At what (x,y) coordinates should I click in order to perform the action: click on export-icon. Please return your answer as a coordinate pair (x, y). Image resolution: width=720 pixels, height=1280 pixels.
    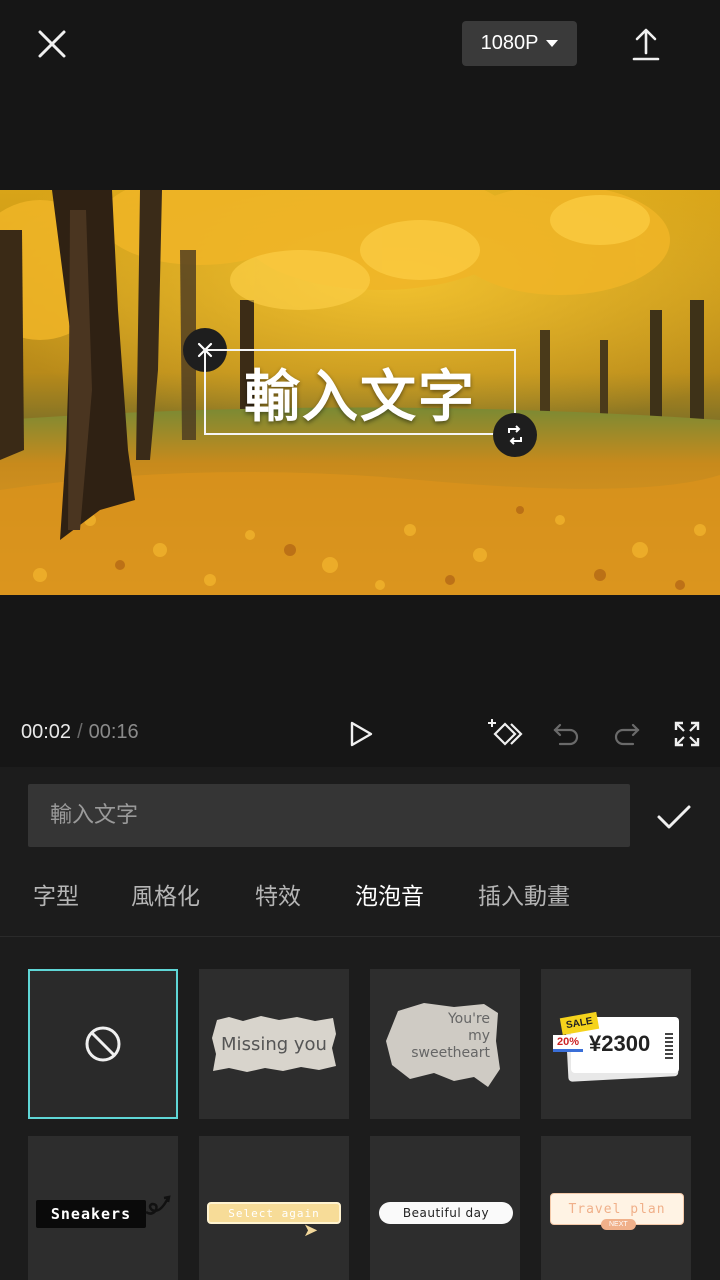
    Looking at the image, I should click on (646, 44).